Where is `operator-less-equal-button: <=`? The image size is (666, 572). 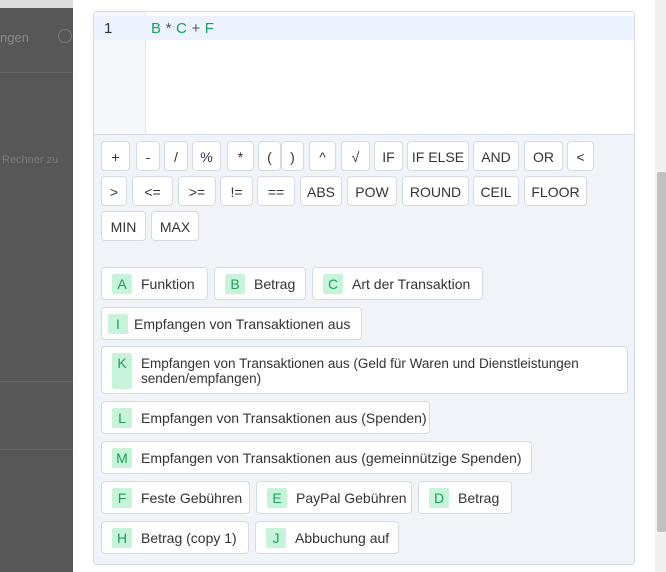
operator-less-equal-button: <= is located at coordinates (152, 191).